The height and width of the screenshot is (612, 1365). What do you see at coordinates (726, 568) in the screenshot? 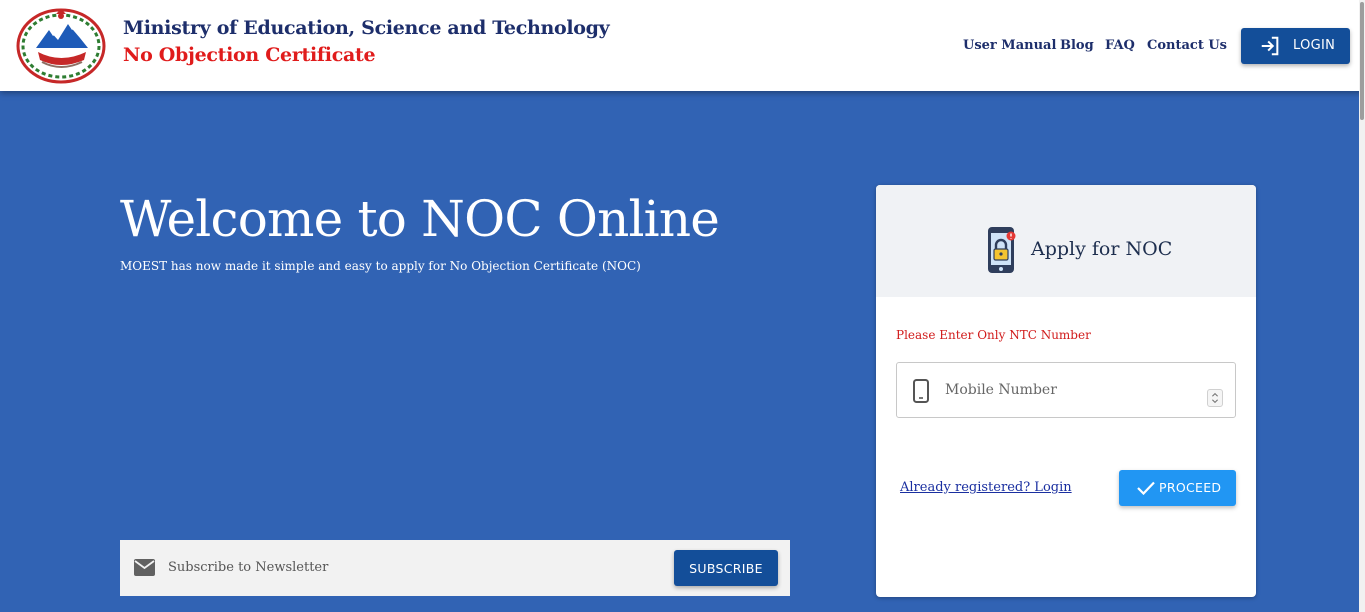
I see `subscribe-button: SUBSCRIBE` at bounding box center [726, 568].